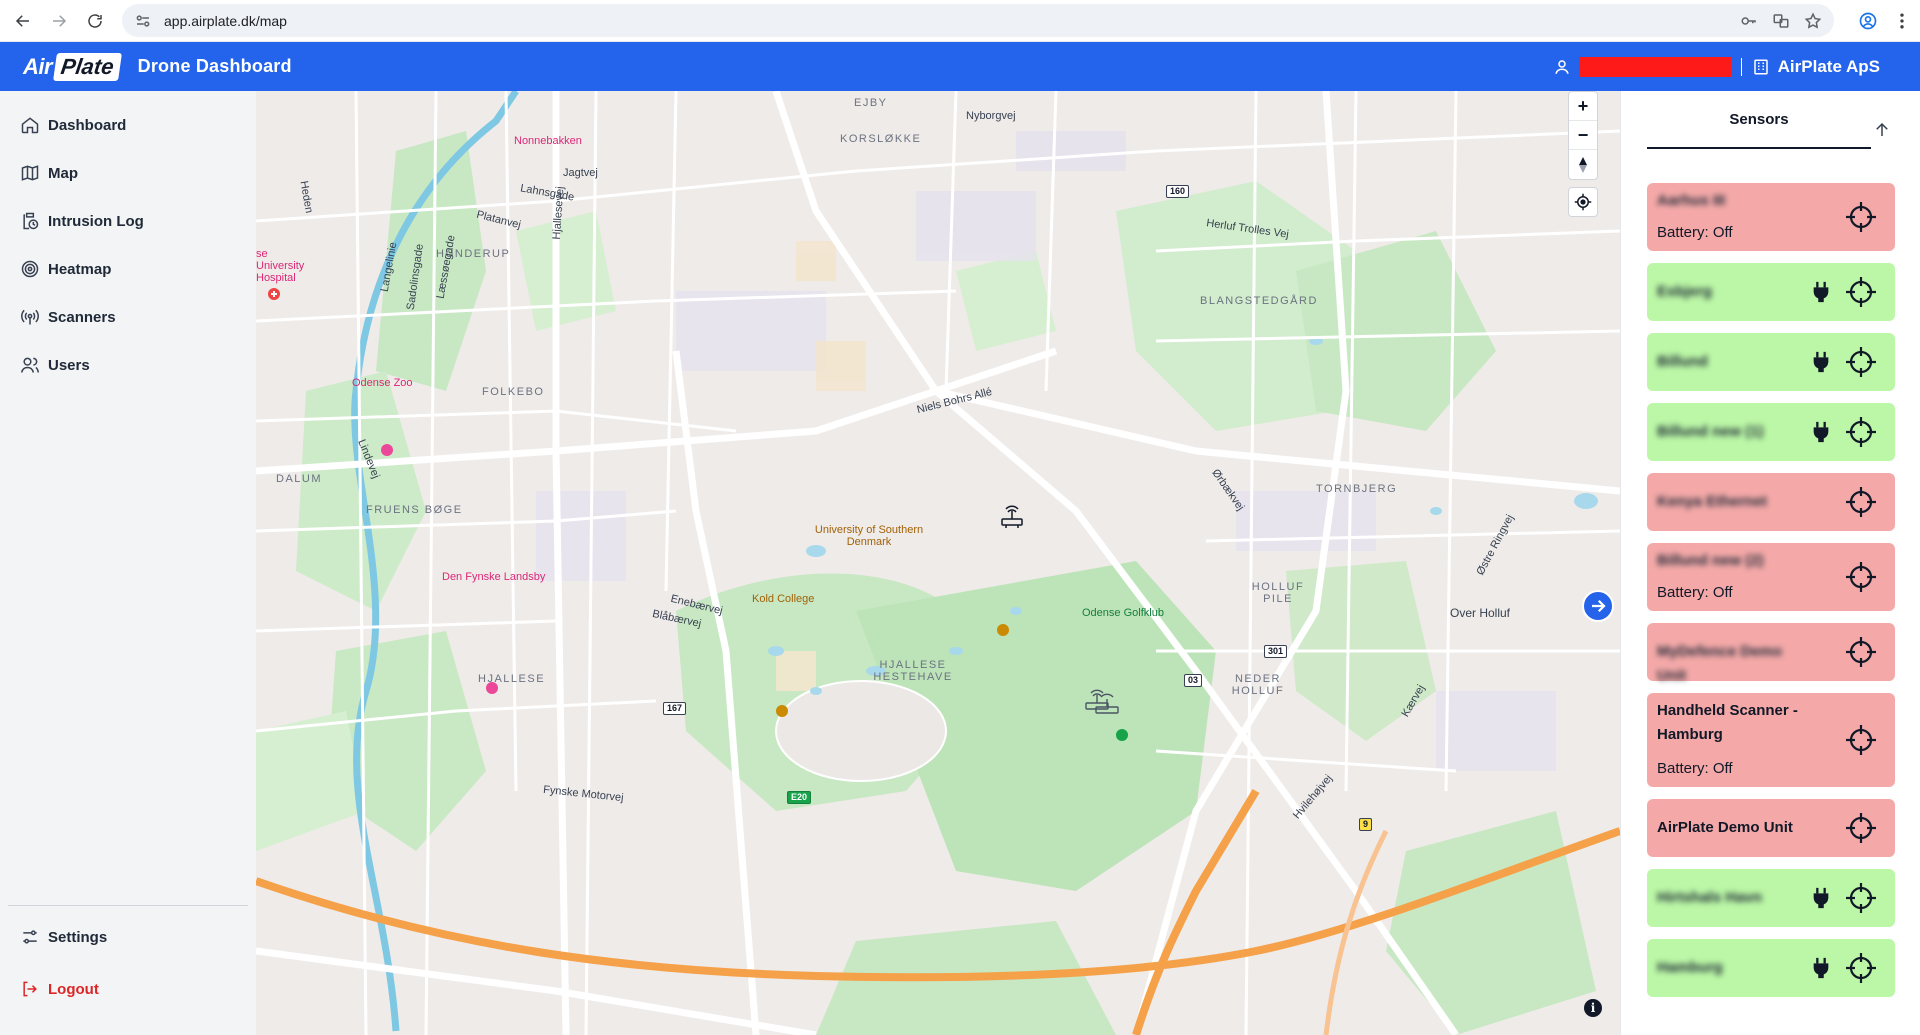 The width and height of the screenshot is (1920, 1035). I want to click on translate-icon, so click(1781, 21).